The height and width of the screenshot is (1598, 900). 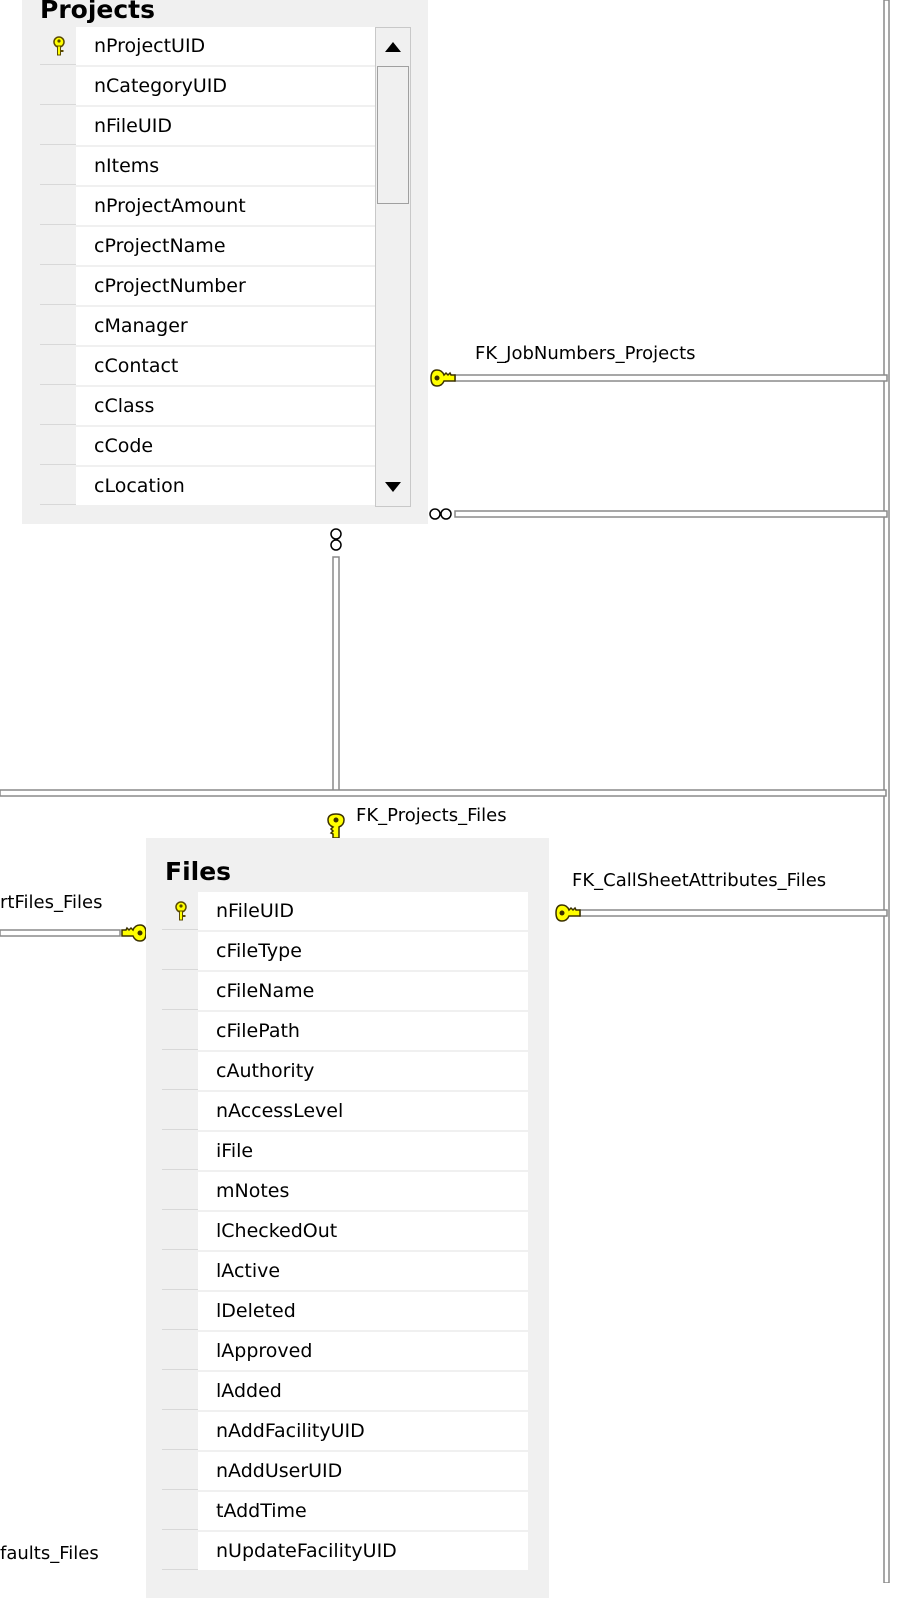 What do you see at coordinates (141, 326) in the screenshot?
I see `column-name: cManager` at bounding box center [141, 326].